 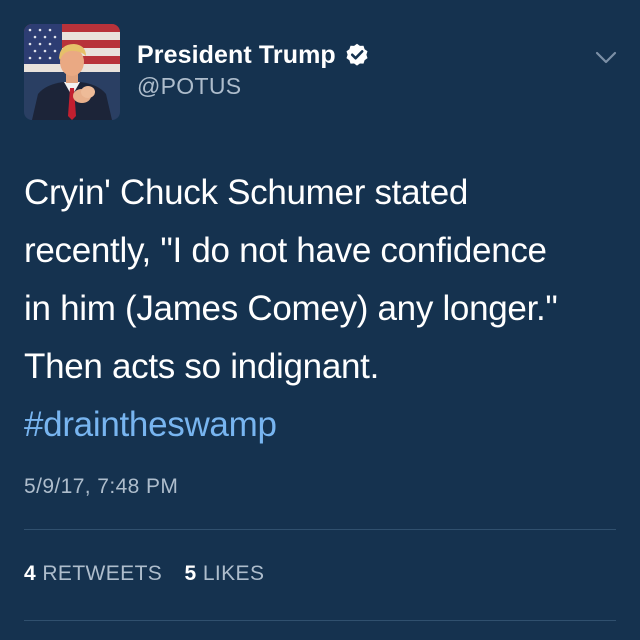 I want to click on tweet-text-line: Cryin' Chuck Schumer stated, so click(x=246, y=192).